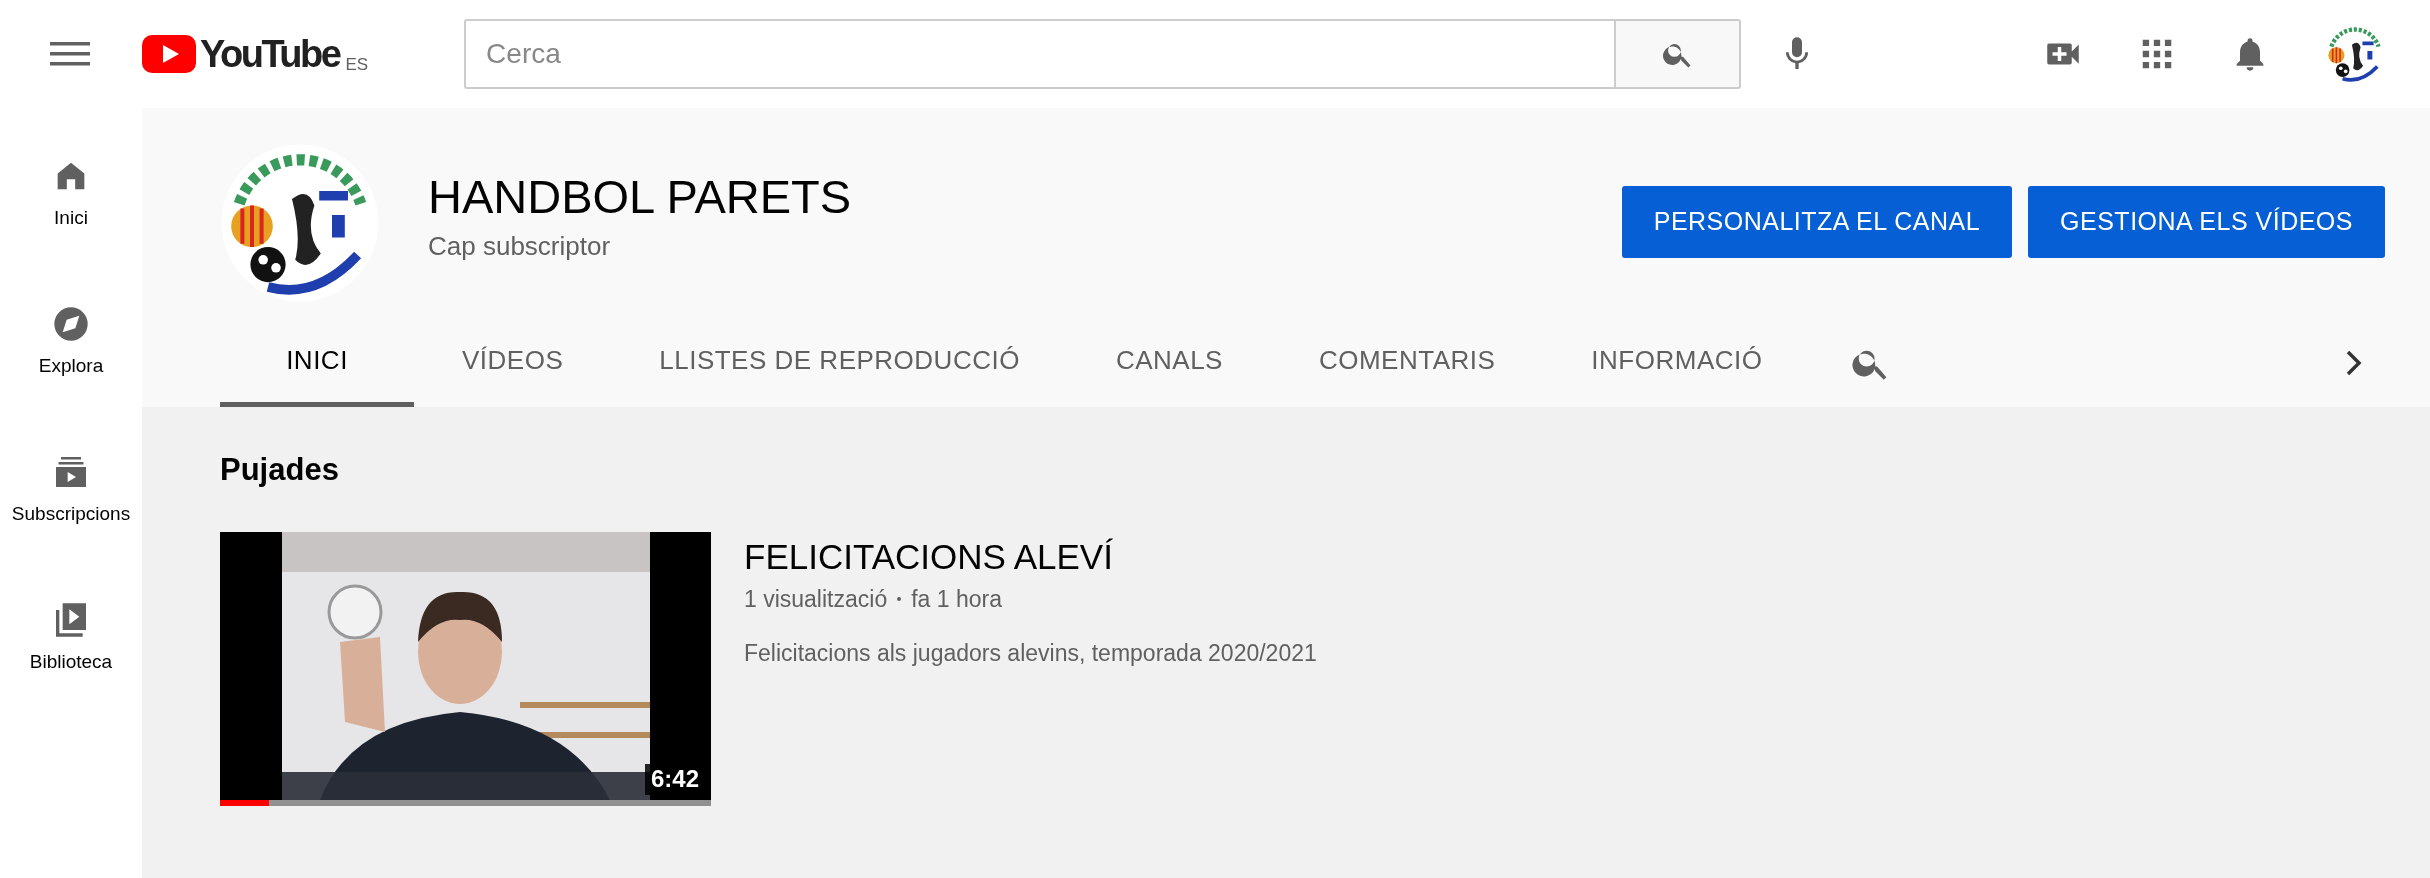 The height and width of the screenshot is (878, 2430). I want to click on channel-tab: CANALS, so click(1169, 363).